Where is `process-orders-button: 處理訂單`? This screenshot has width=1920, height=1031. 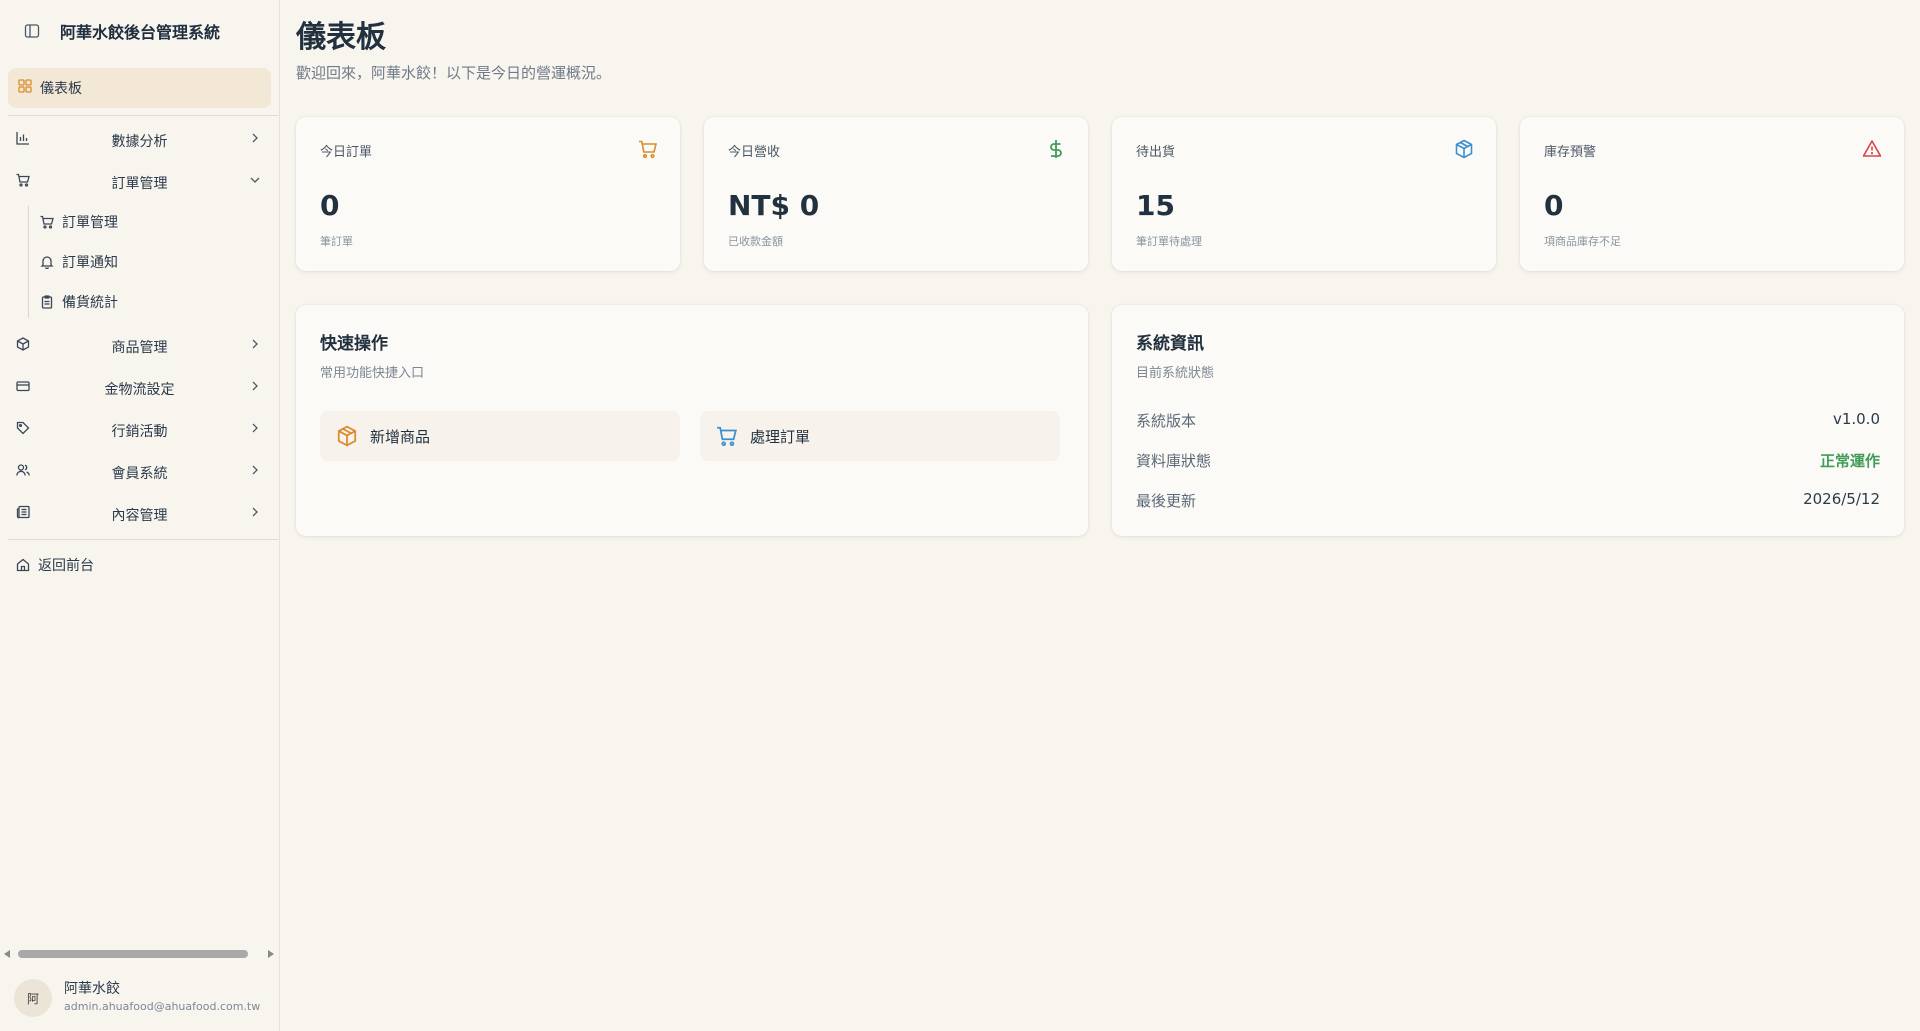 process-orders-button: 處理訂單 is located at coordinates (880, 436).